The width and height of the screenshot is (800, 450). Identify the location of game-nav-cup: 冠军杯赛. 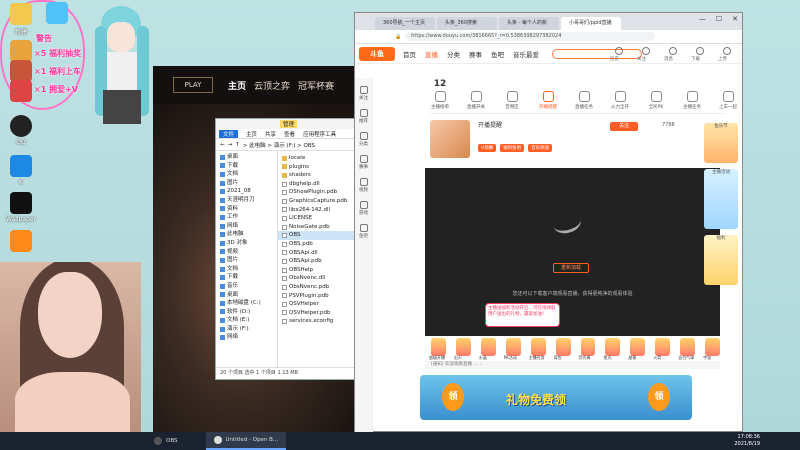
(316, 85).